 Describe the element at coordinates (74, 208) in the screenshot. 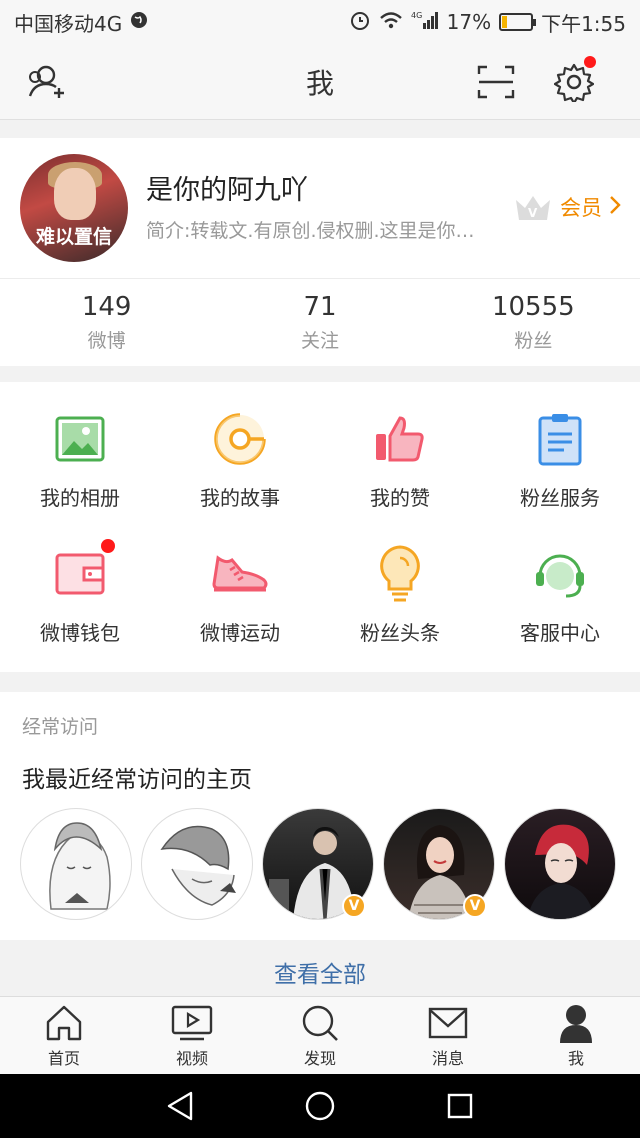

I see `avatar: 难以置信` at that location.